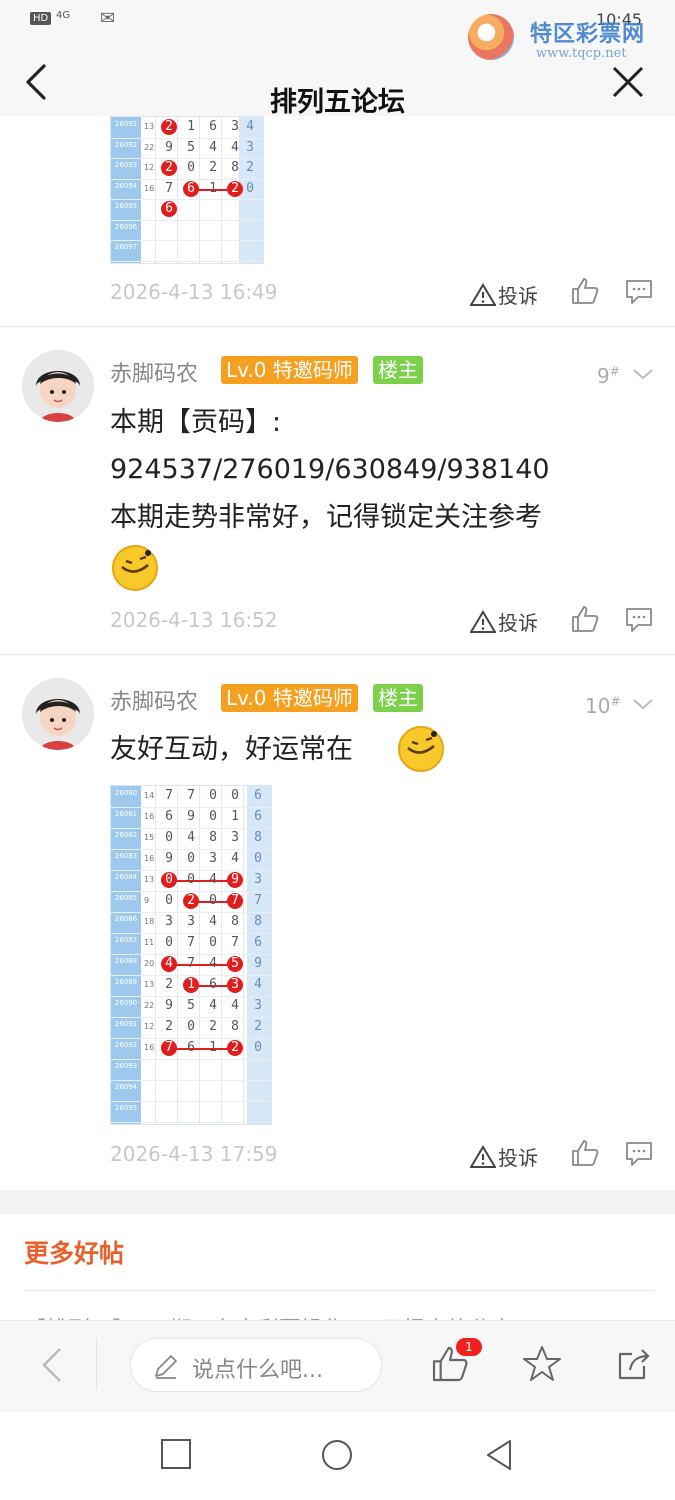 The image size is (675, 1500). I want to click on chart-tail-digit: 2, so click(250, 167).